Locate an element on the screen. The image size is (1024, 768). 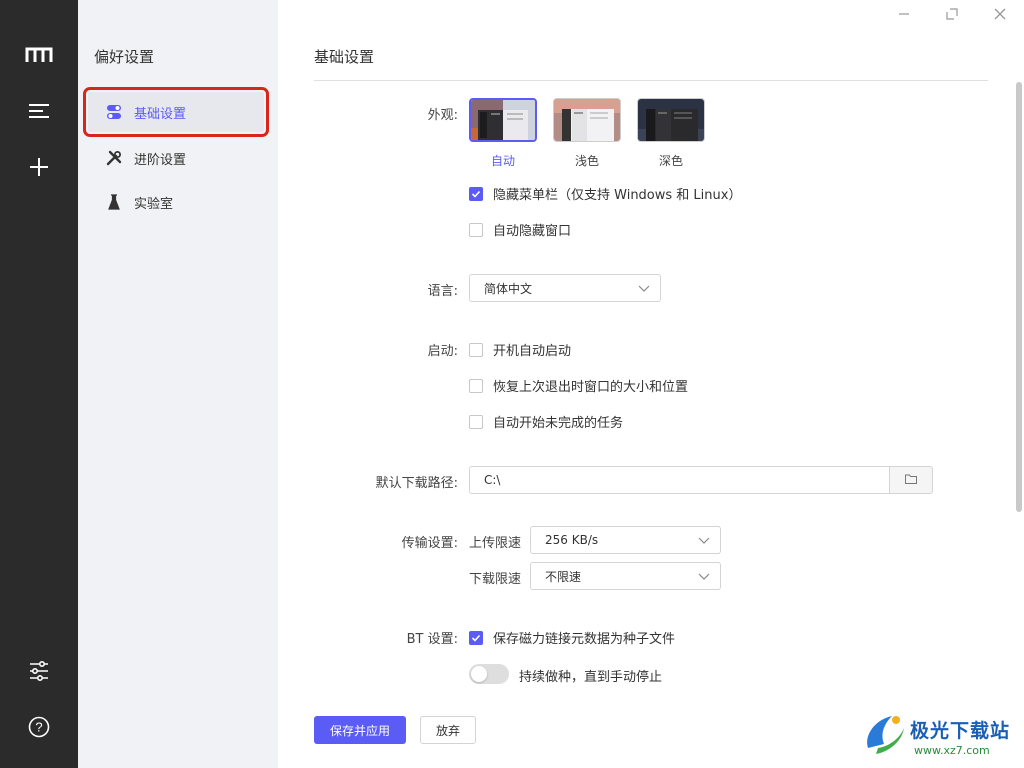
settings-sliders-icon is located at coordinates (39, 671).